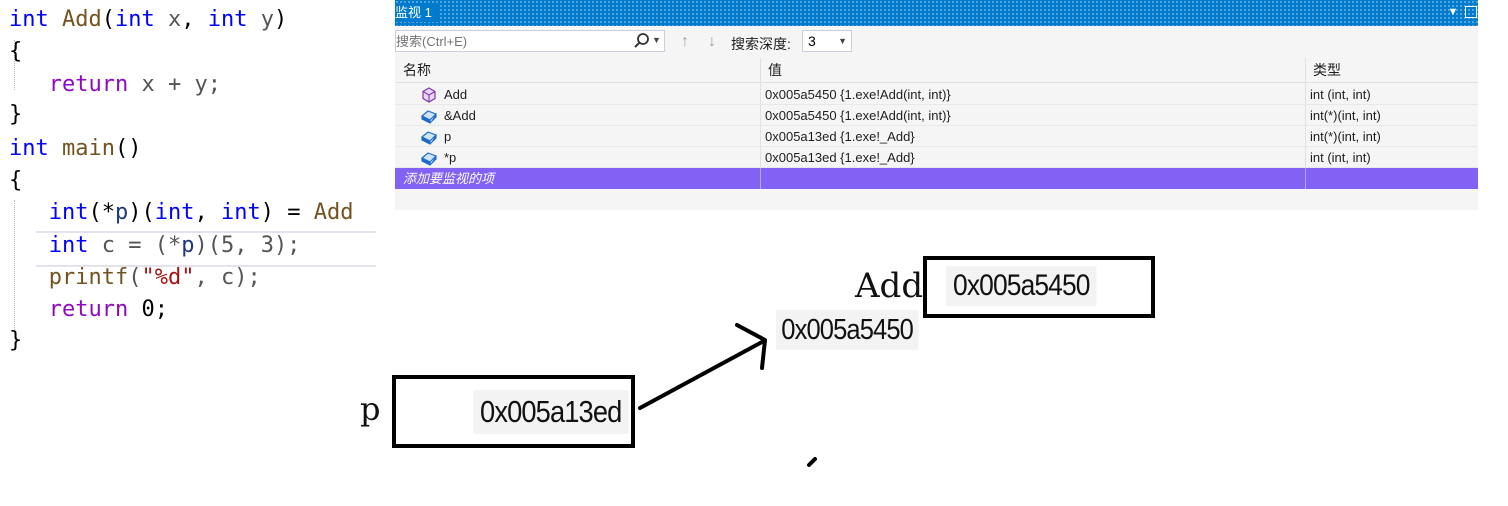 This screenshot has height=506, width=1508. What do you see at coordinates (812, 462) in the screenshot?
I see `stray-mark` at bounding box center [812, 462].